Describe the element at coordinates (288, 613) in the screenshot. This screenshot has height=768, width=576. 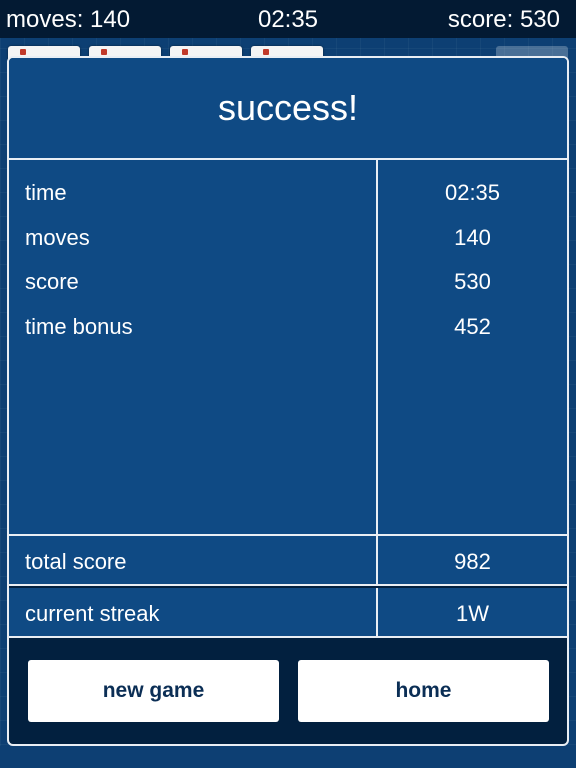
I see `current-streak-row: current streak 1W` at that location.